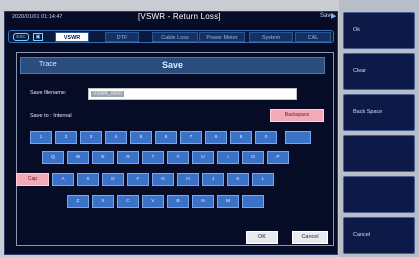 Image resolution: width=419 pixels, height=257 pixels. Describe the element at coordinates (141, 137) in the screenshot. I see `key-5: 5` at that location.